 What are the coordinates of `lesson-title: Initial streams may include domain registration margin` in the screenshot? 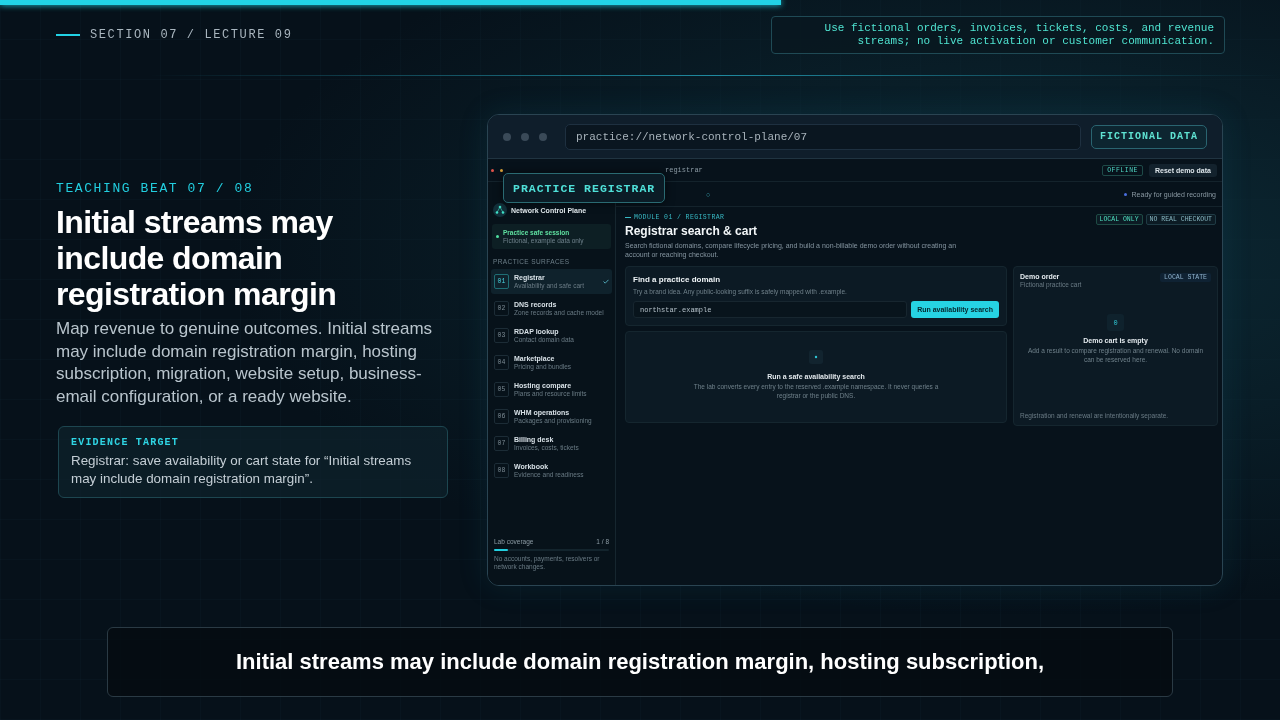 It's located at (197, 258).